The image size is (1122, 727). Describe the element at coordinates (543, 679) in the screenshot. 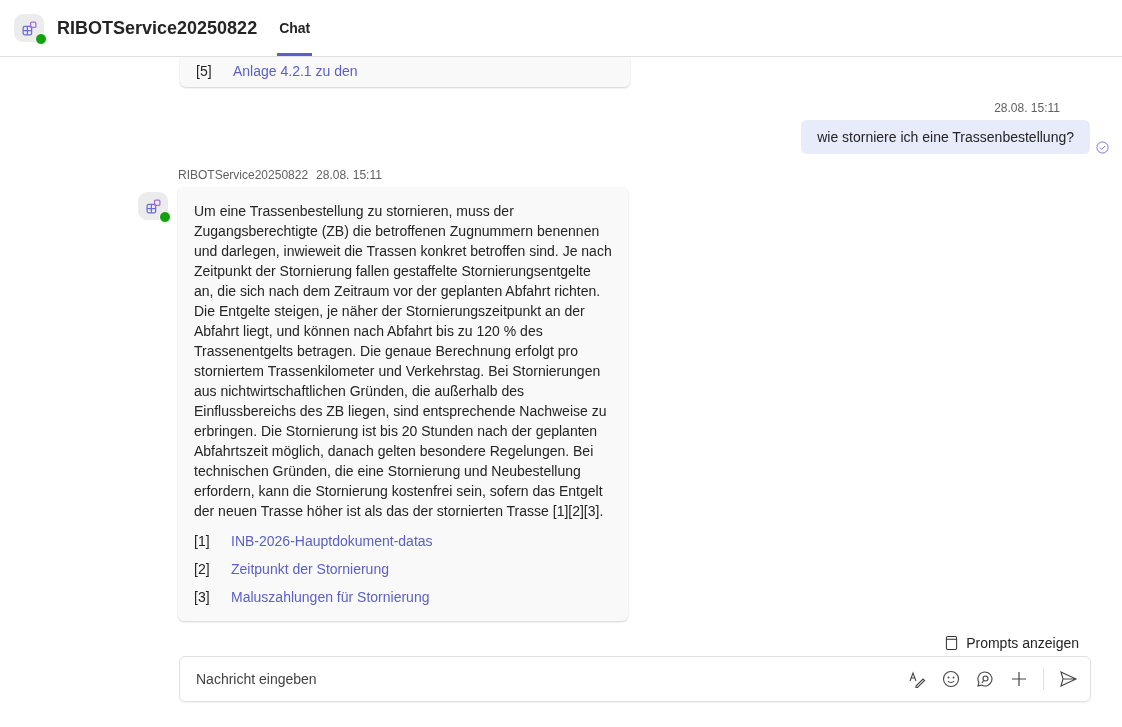

I see `message-input: Nachricht eingeben` at that location.